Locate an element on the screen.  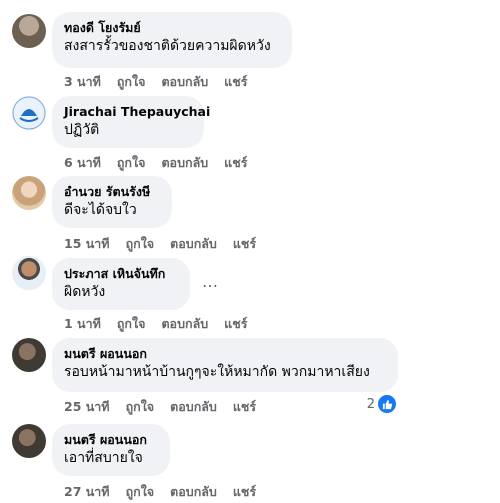
comment-author: ประภาส เหินจันทึก is located at coordinates (121, 274).